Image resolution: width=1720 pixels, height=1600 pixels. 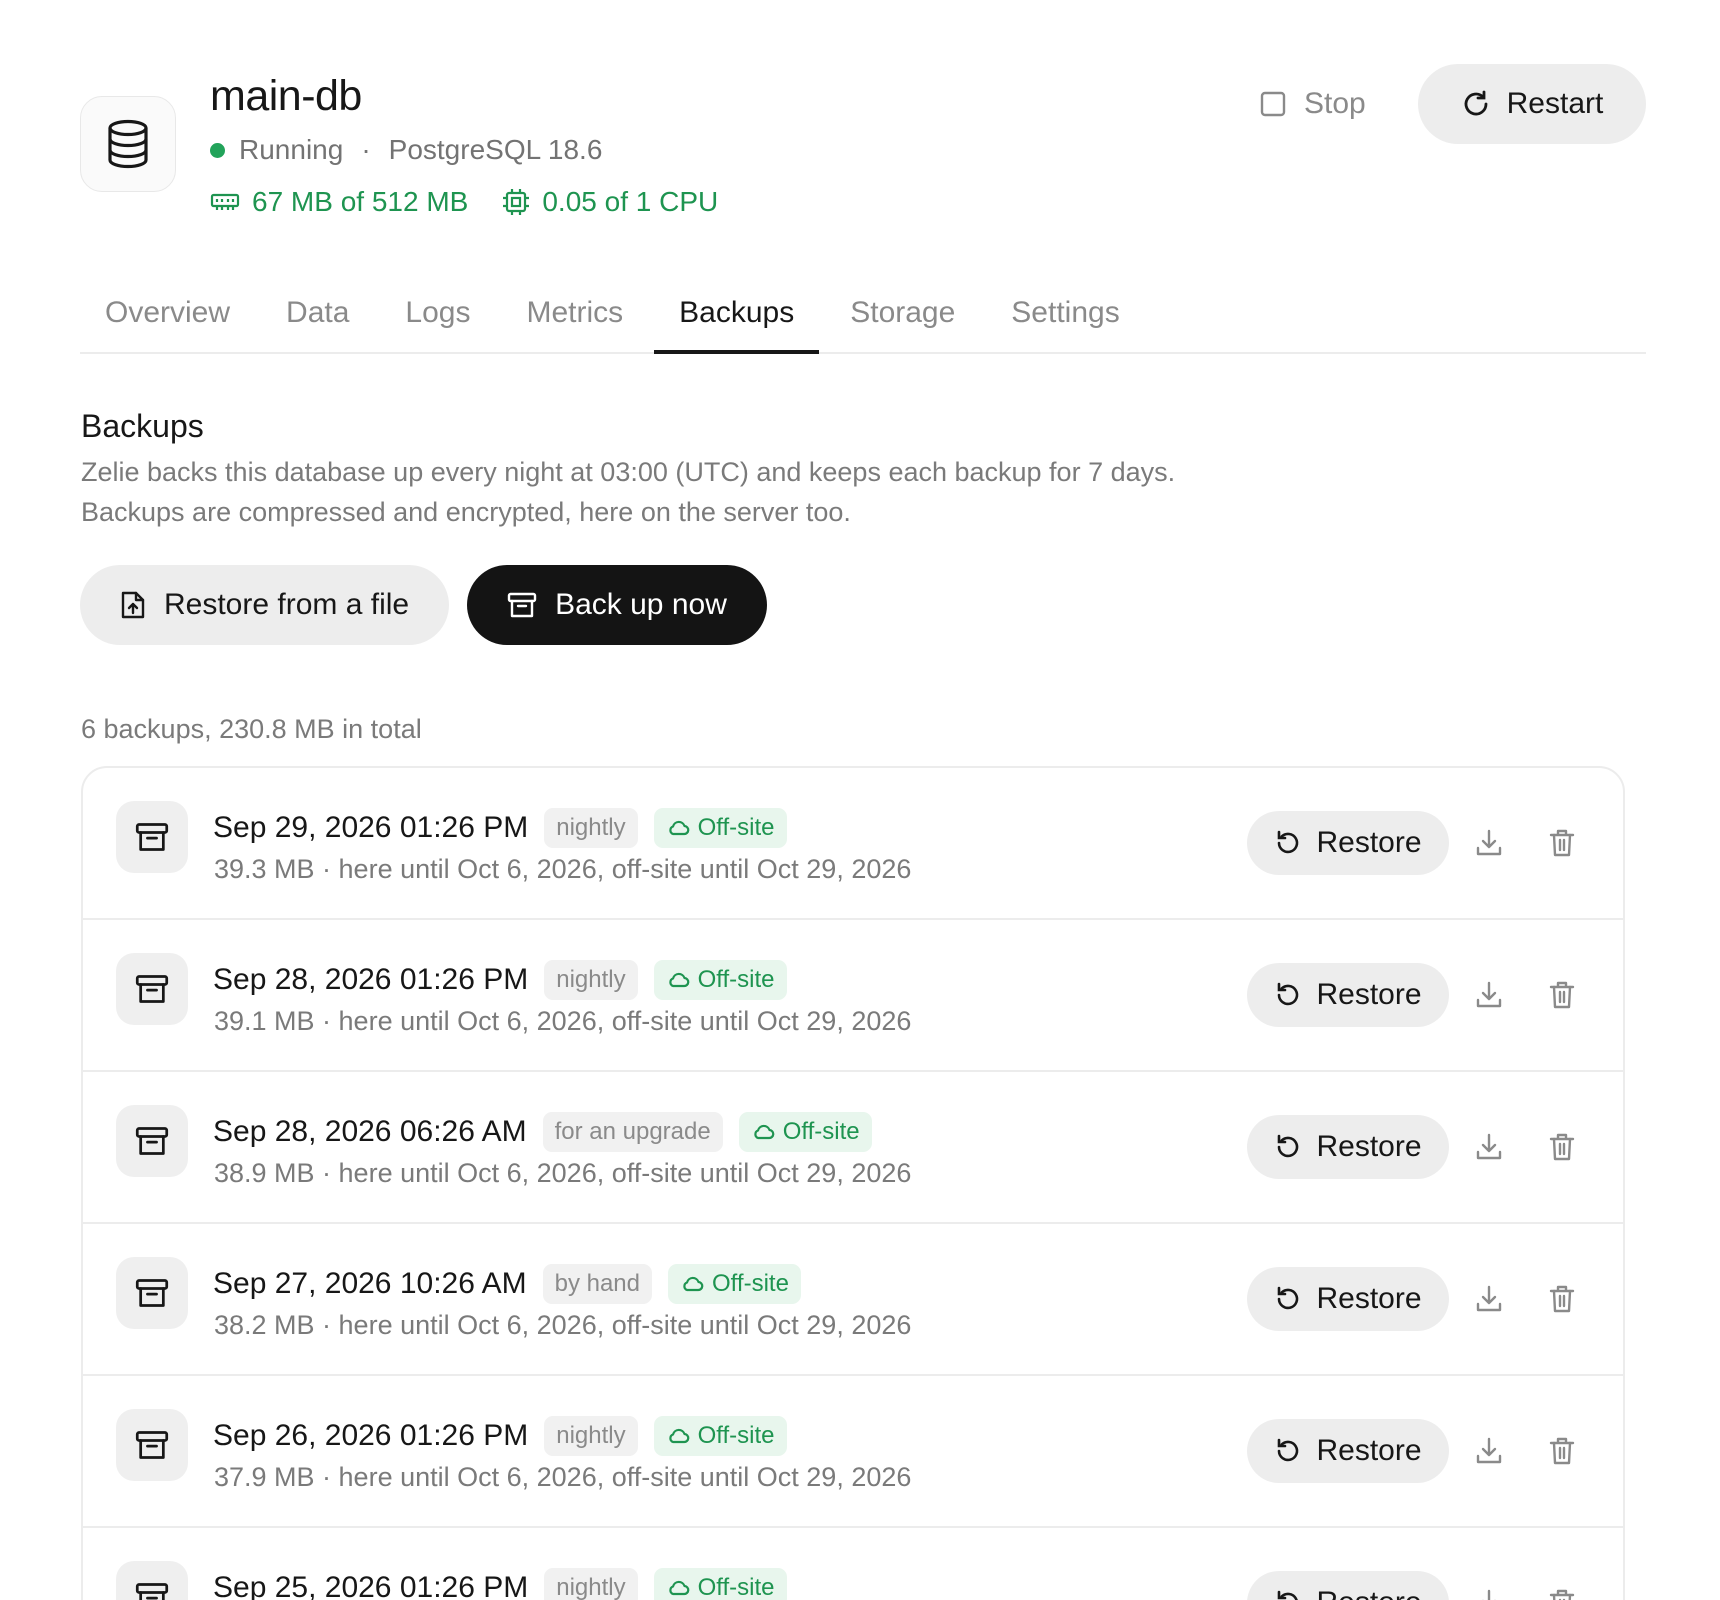 I want to click on status-text: Running, so click(x=291, y=149).